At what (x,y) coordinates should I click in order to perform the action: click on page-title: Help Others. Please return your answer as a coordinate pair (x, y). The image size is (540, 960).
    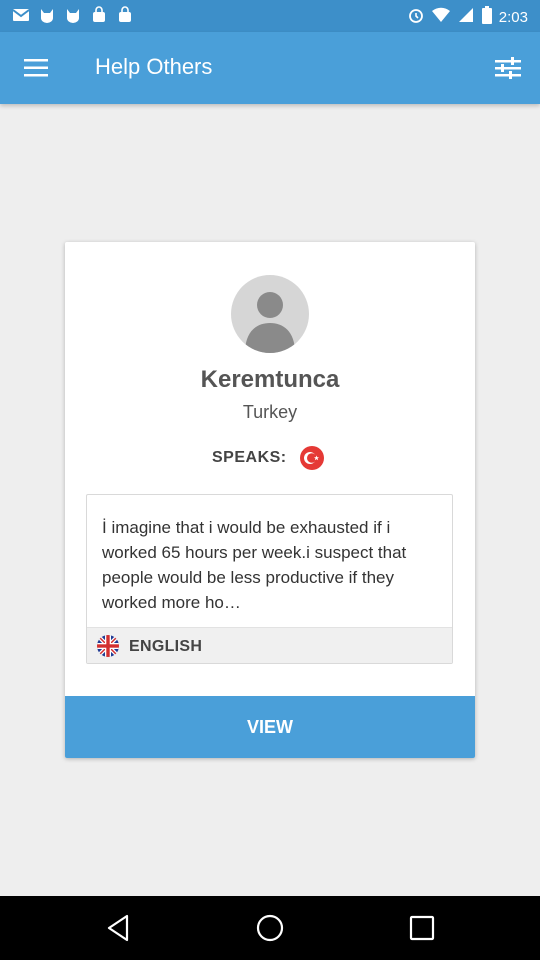
    Looking at the image, I should click on (154, 66).